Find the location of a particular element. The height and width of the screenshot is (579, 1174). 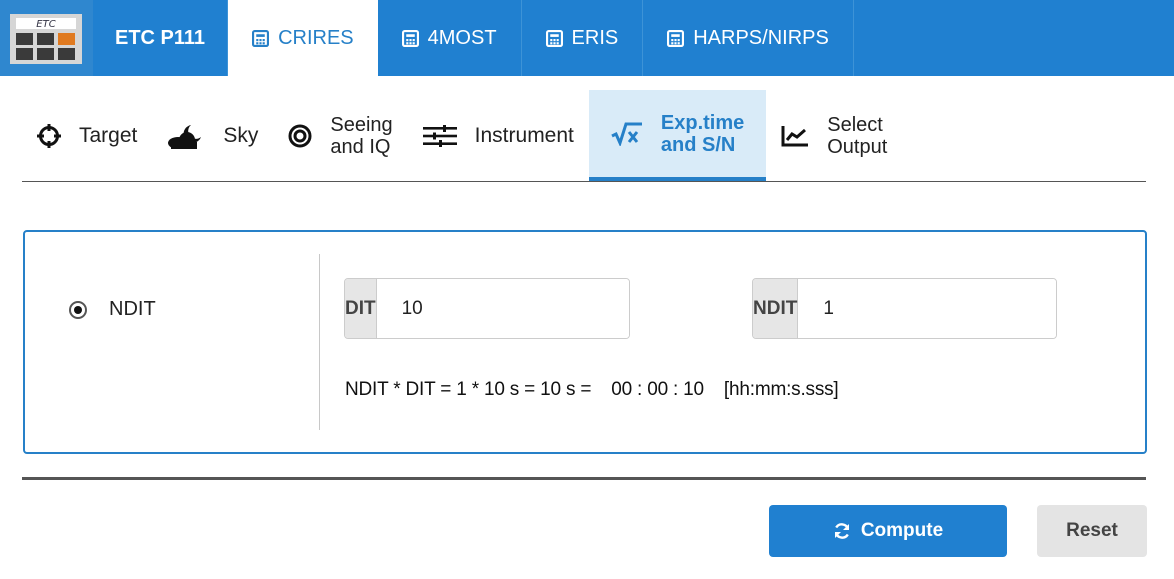

dit-input-group: DIT is located at coordinates (487, 308).